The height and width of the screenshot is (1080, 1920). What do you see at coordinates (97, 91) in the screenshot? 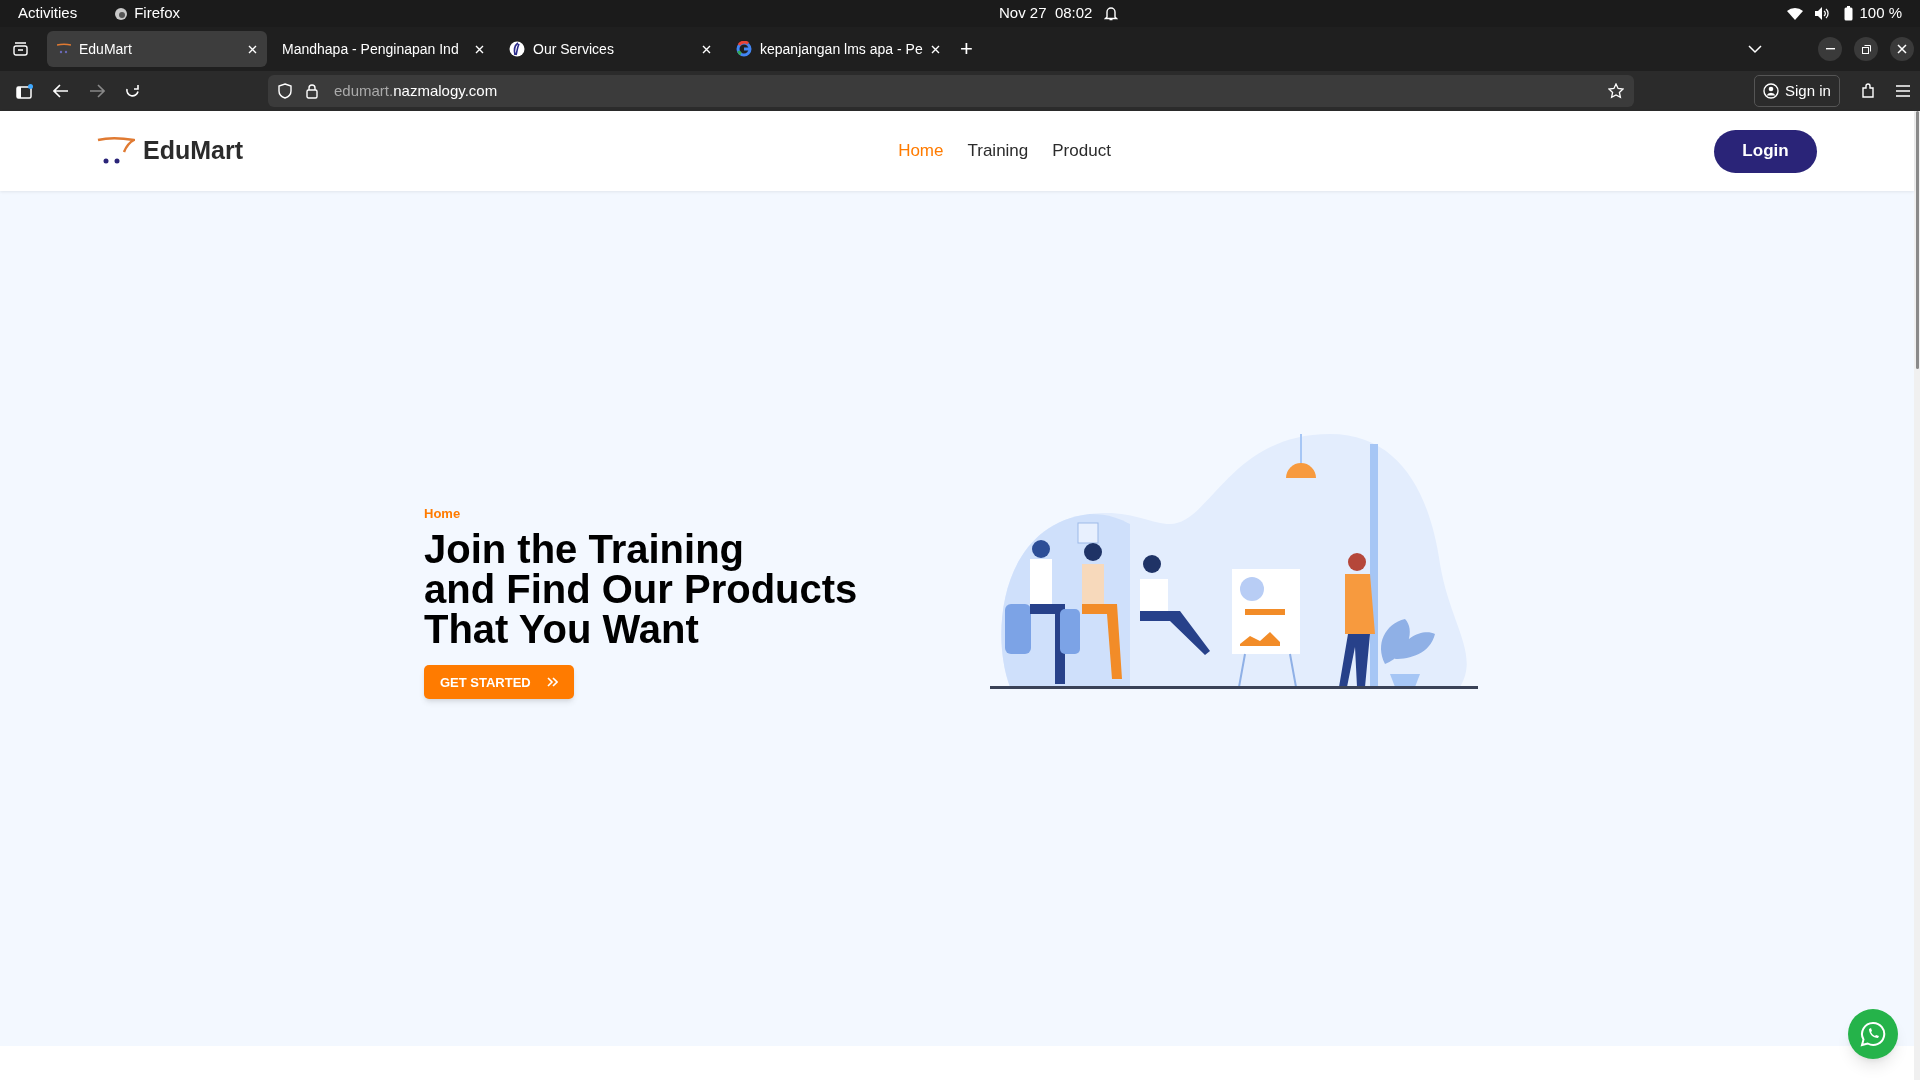
I see `forward-icon` at bounding box center [97, 91].